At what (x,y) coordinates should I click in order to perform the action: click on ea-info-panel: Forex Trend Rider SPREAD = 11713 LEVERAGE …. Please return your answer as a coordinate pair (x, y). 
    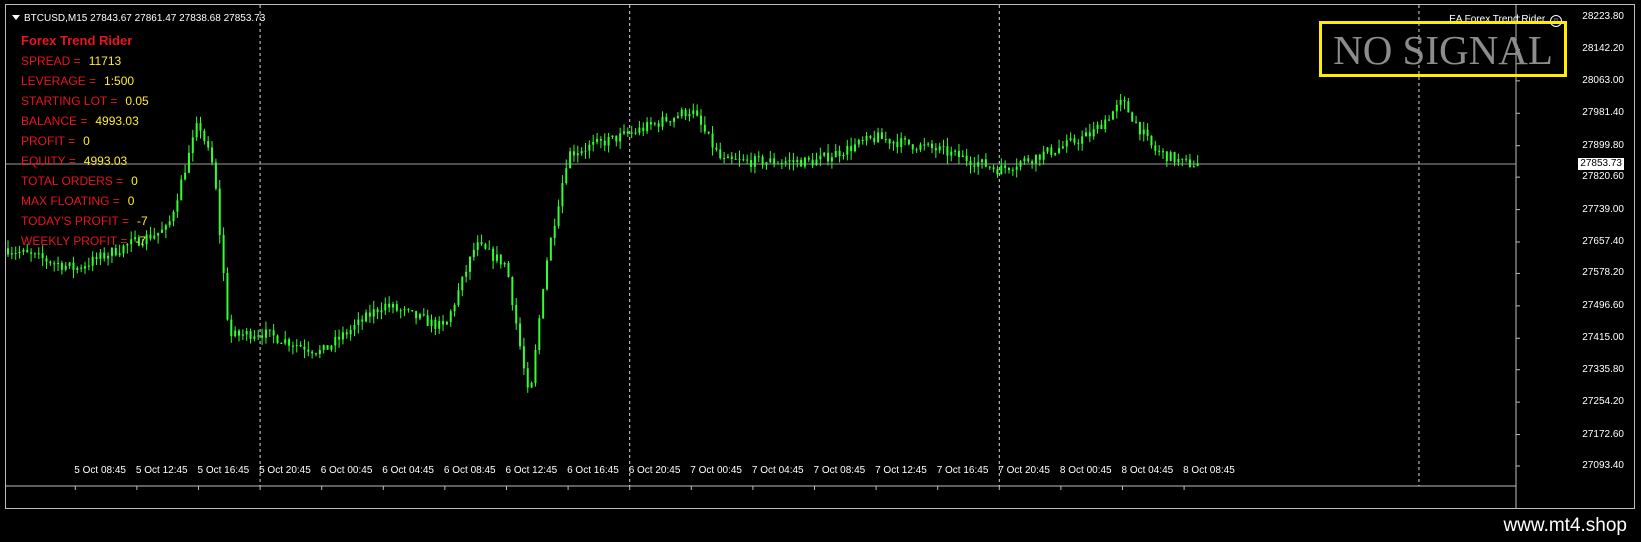
    Looking at the image, I should click on (85, 141).